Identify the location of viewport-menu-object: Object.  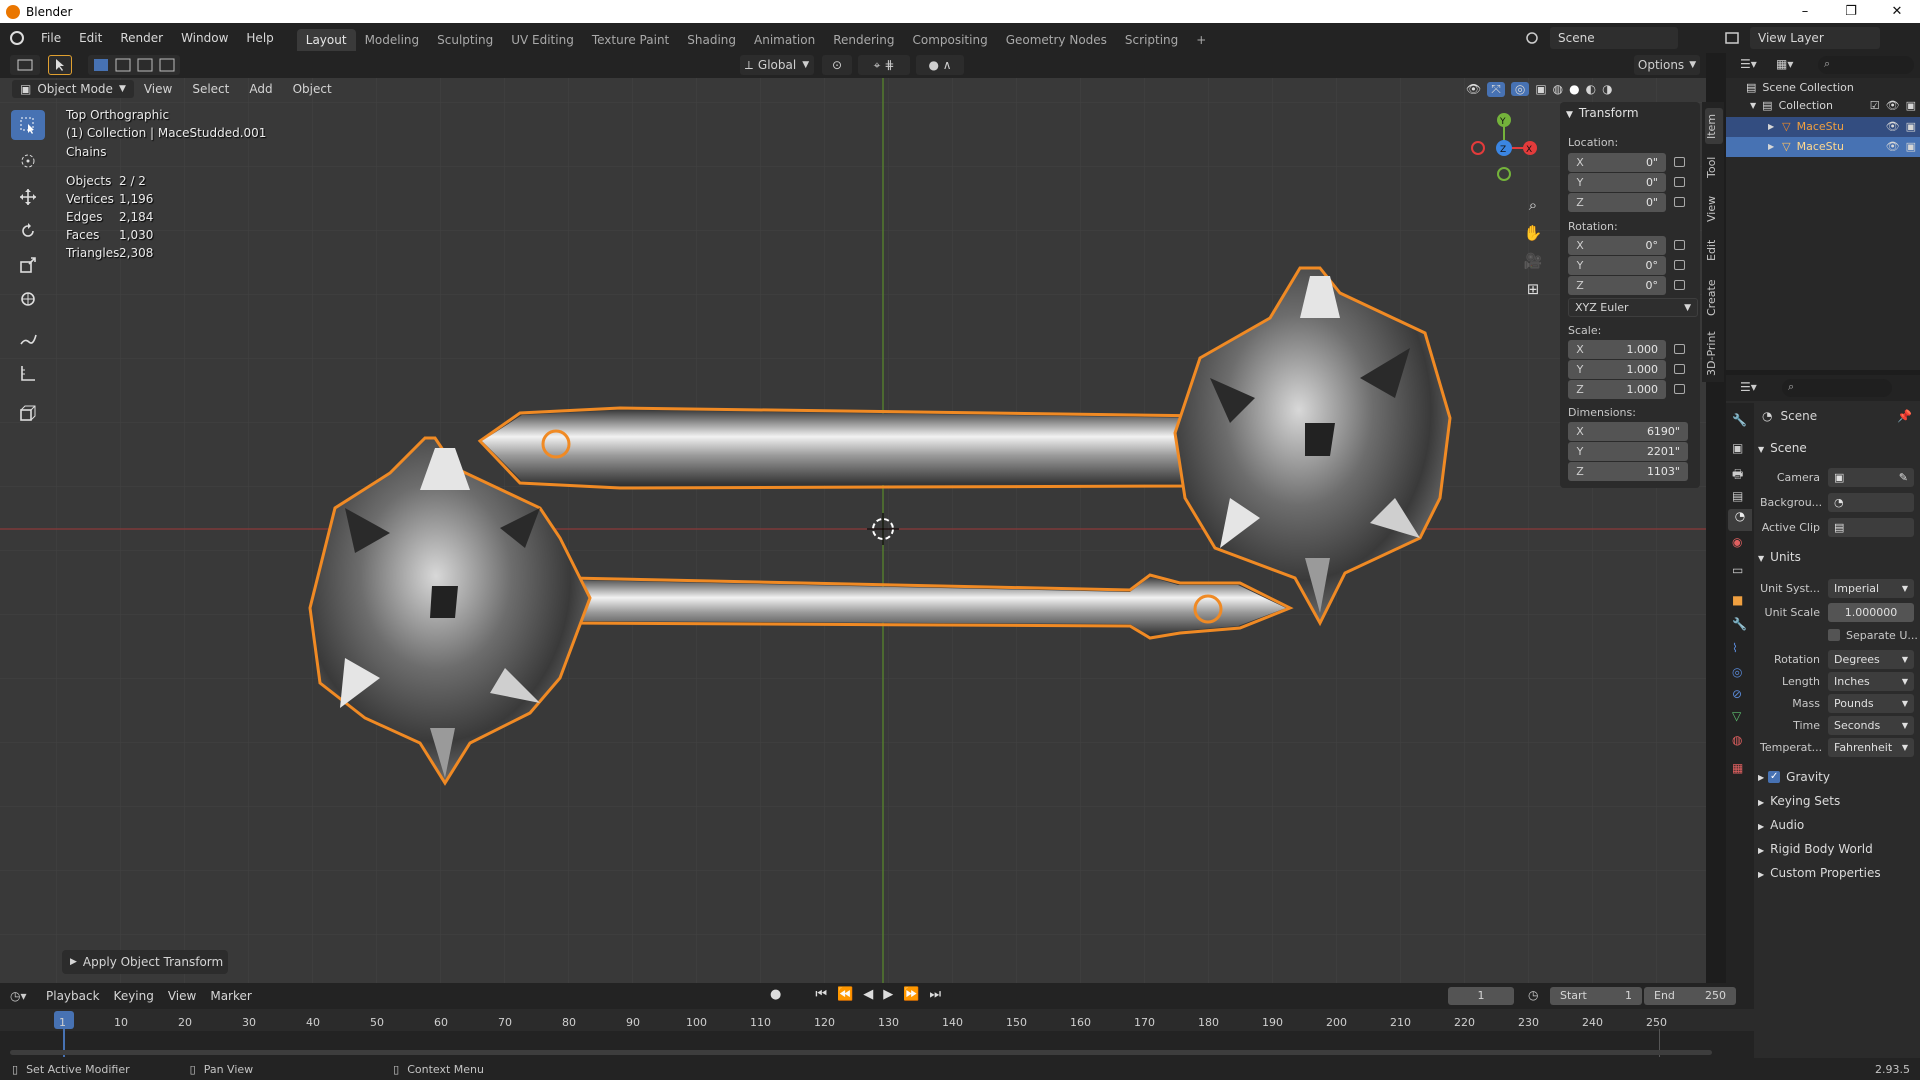
(312, 89).